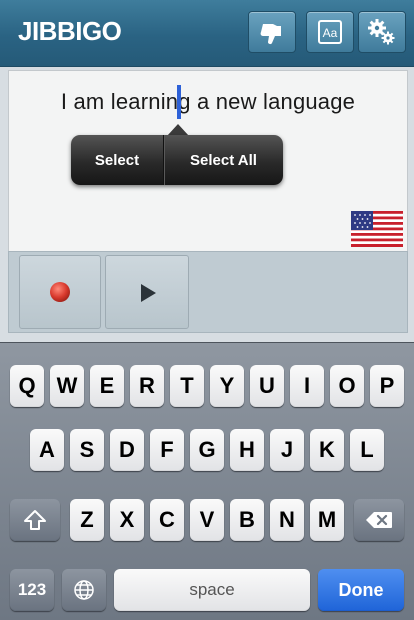 This screenshot has height=620, width=414. I want to click on space-key: space, so click(212, 590).